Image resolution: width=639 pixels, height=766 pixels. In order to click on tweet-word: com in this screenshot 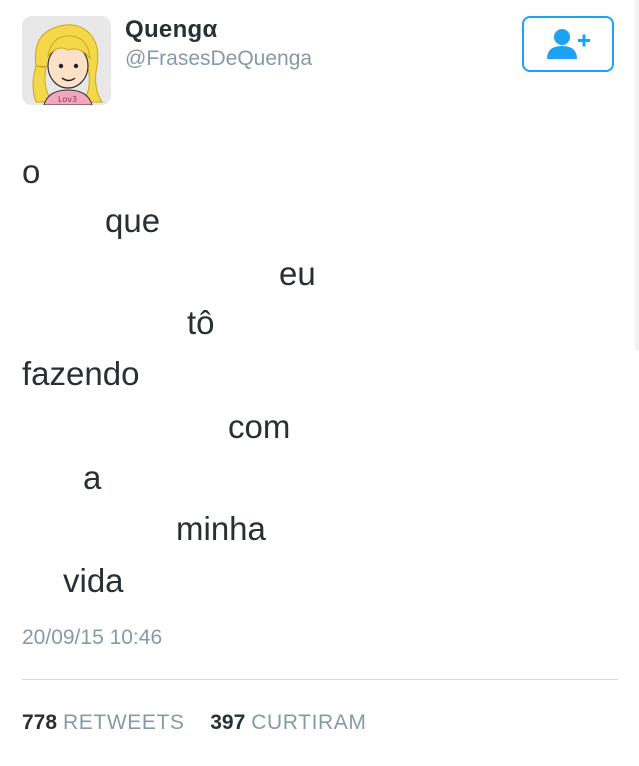, I will do `click(259, 426)`.